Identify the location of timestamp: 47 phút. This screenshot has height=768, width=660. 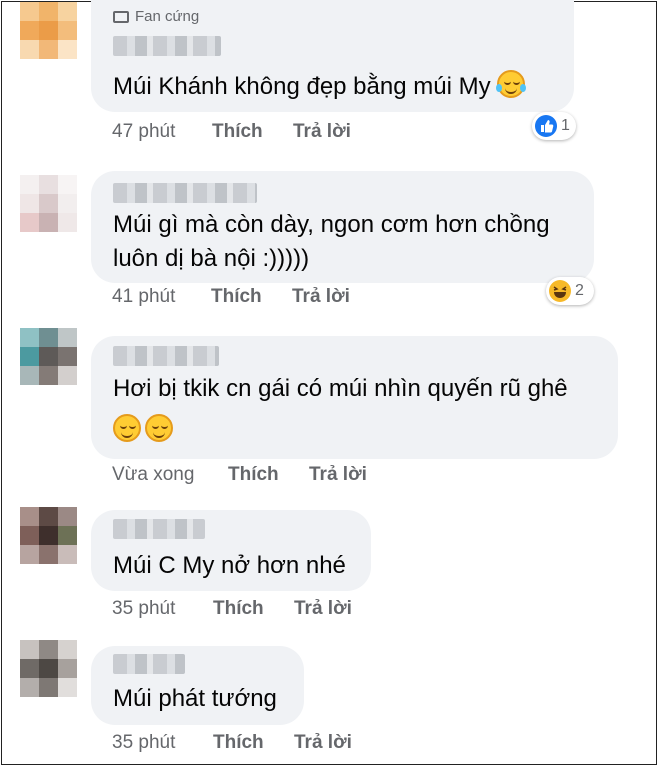
(143, 132).